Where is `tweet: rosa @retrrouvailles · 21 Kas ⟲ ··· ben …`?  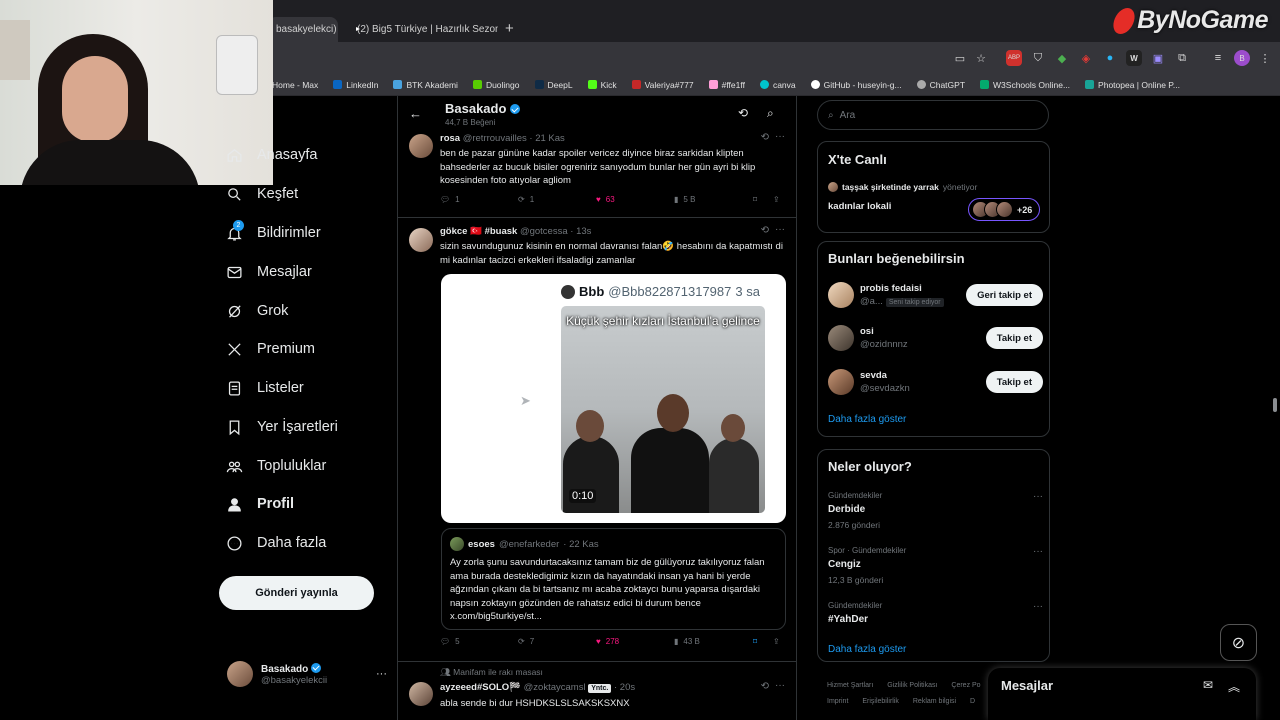
tweet: rosa @retrrouvailles · 21 Kas ⟲ ··· ben … is located at coordinates (597, 171).